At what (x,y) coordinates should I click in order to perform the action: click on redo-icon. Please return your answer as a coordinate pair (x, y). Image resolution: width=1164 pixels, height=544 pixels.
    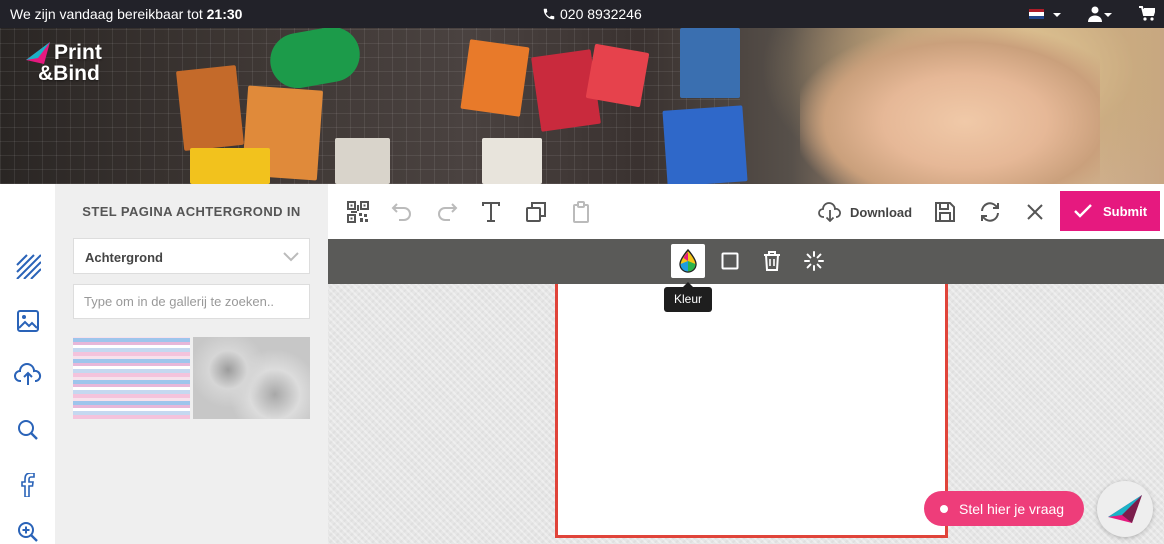
    Looking at the image, I should click on (447, 212).